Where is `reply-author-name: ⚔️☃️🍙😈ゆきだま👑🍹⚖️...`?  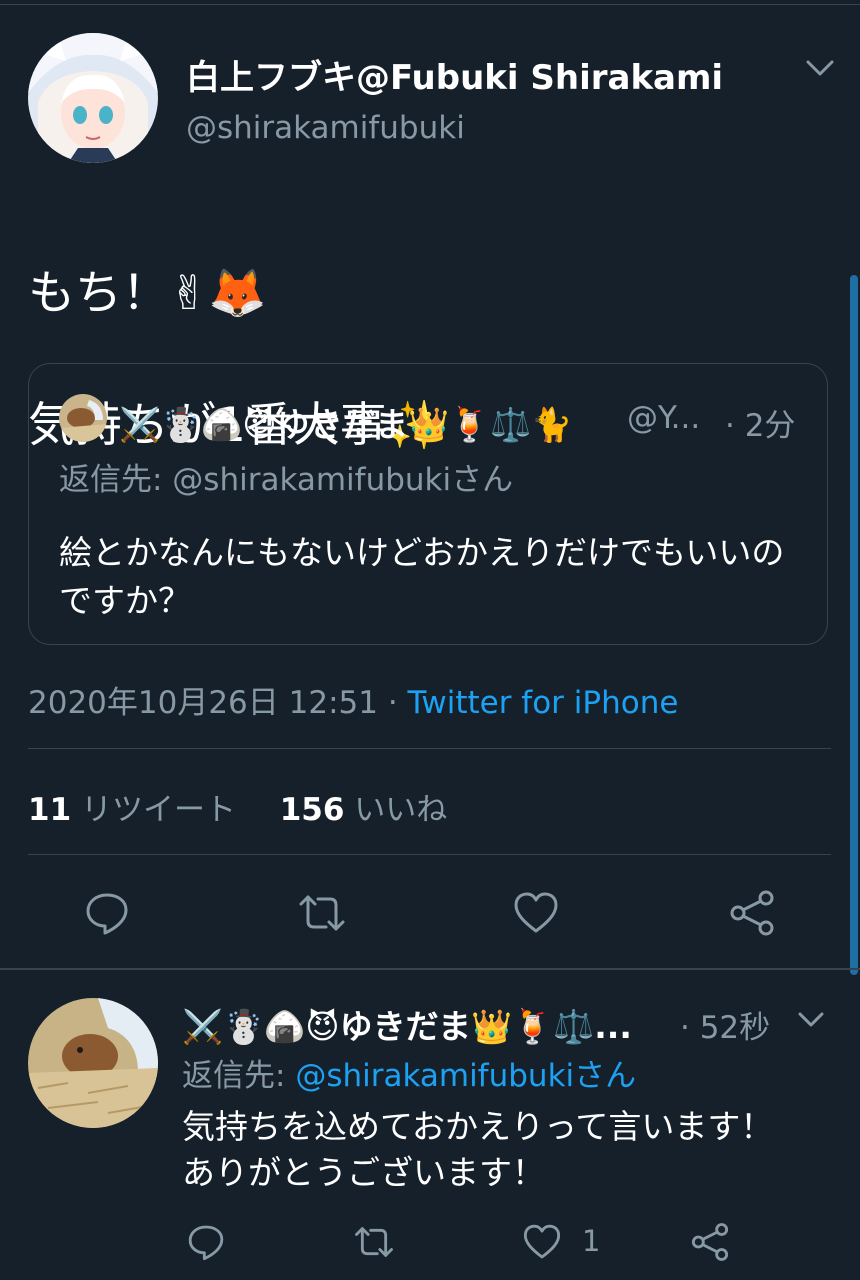
reply-author-name: ⚔️☃️🍙😈ゆきだま👑🍹⚖️... is located at coordinates (407, 1024).